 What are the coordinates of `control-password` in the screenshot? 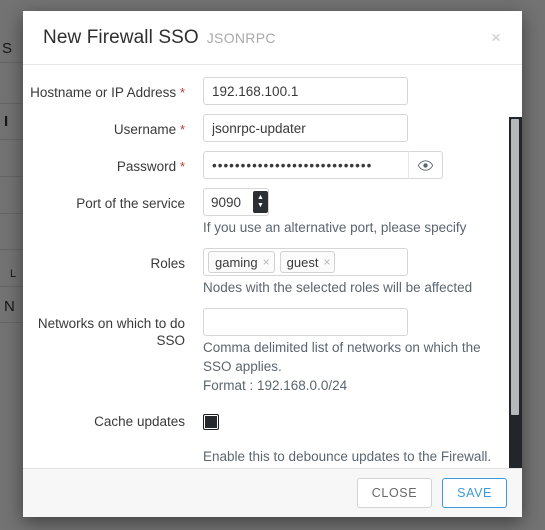 It's located at (343, 165).